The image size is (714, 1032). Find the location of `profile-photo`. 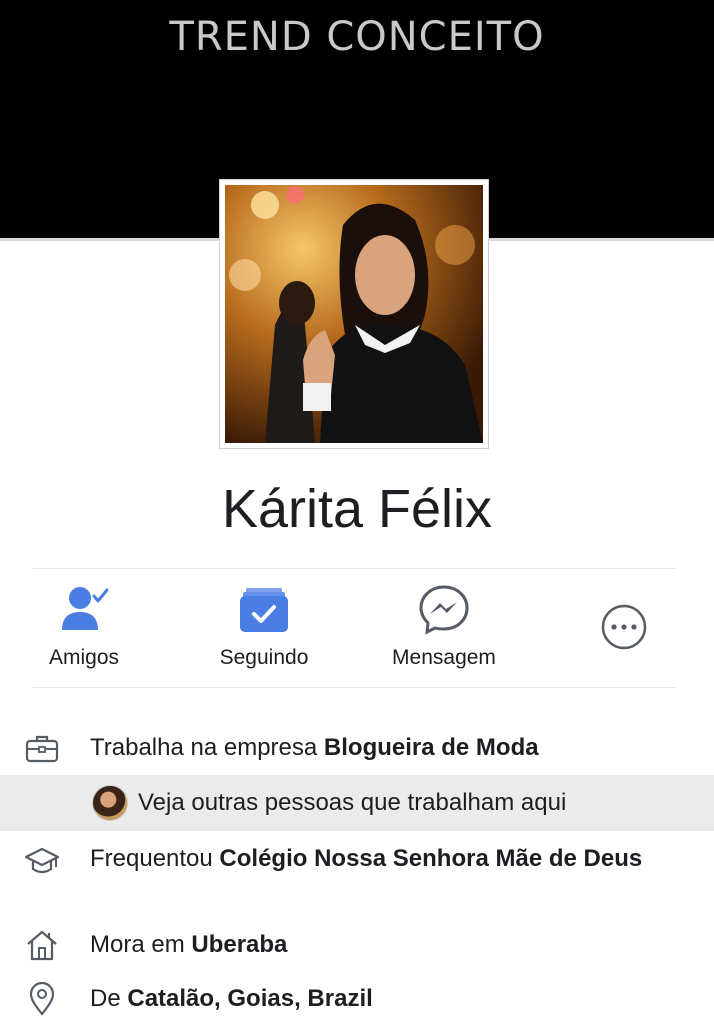

profile-photo is located at coordinates (354, 314).